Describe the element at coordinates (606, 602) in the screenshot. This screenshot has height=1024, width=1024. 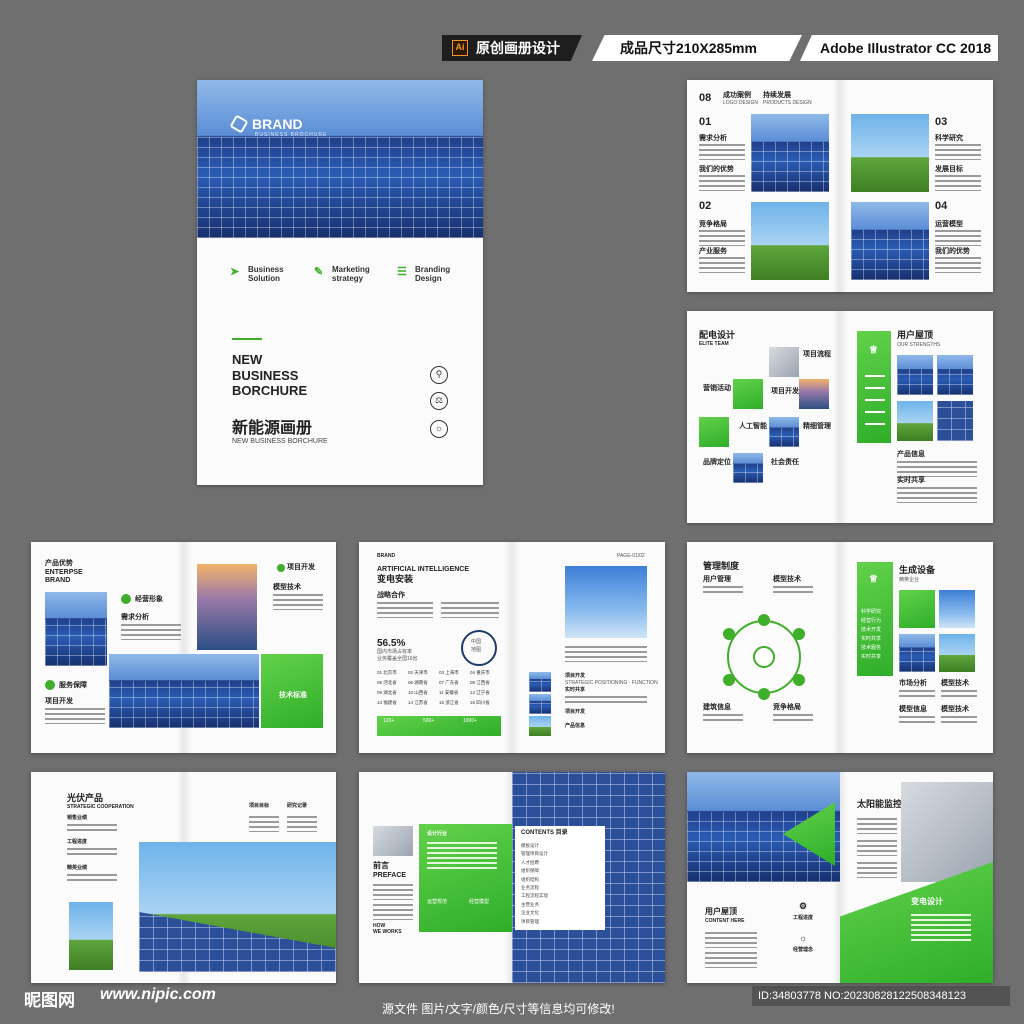
I see `photo-engineer` at that location.